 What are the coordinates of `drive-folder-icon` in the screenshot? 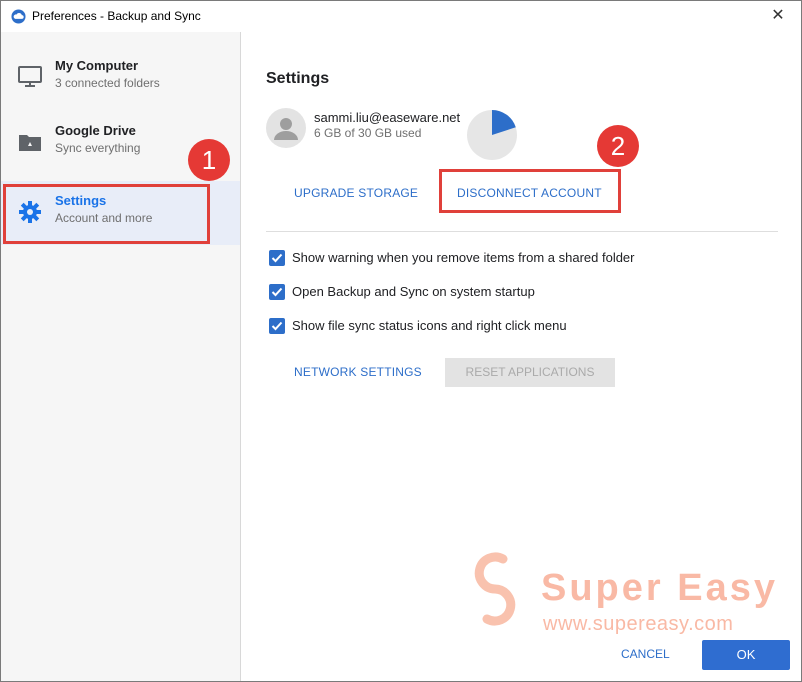 It's located at (30, 143).